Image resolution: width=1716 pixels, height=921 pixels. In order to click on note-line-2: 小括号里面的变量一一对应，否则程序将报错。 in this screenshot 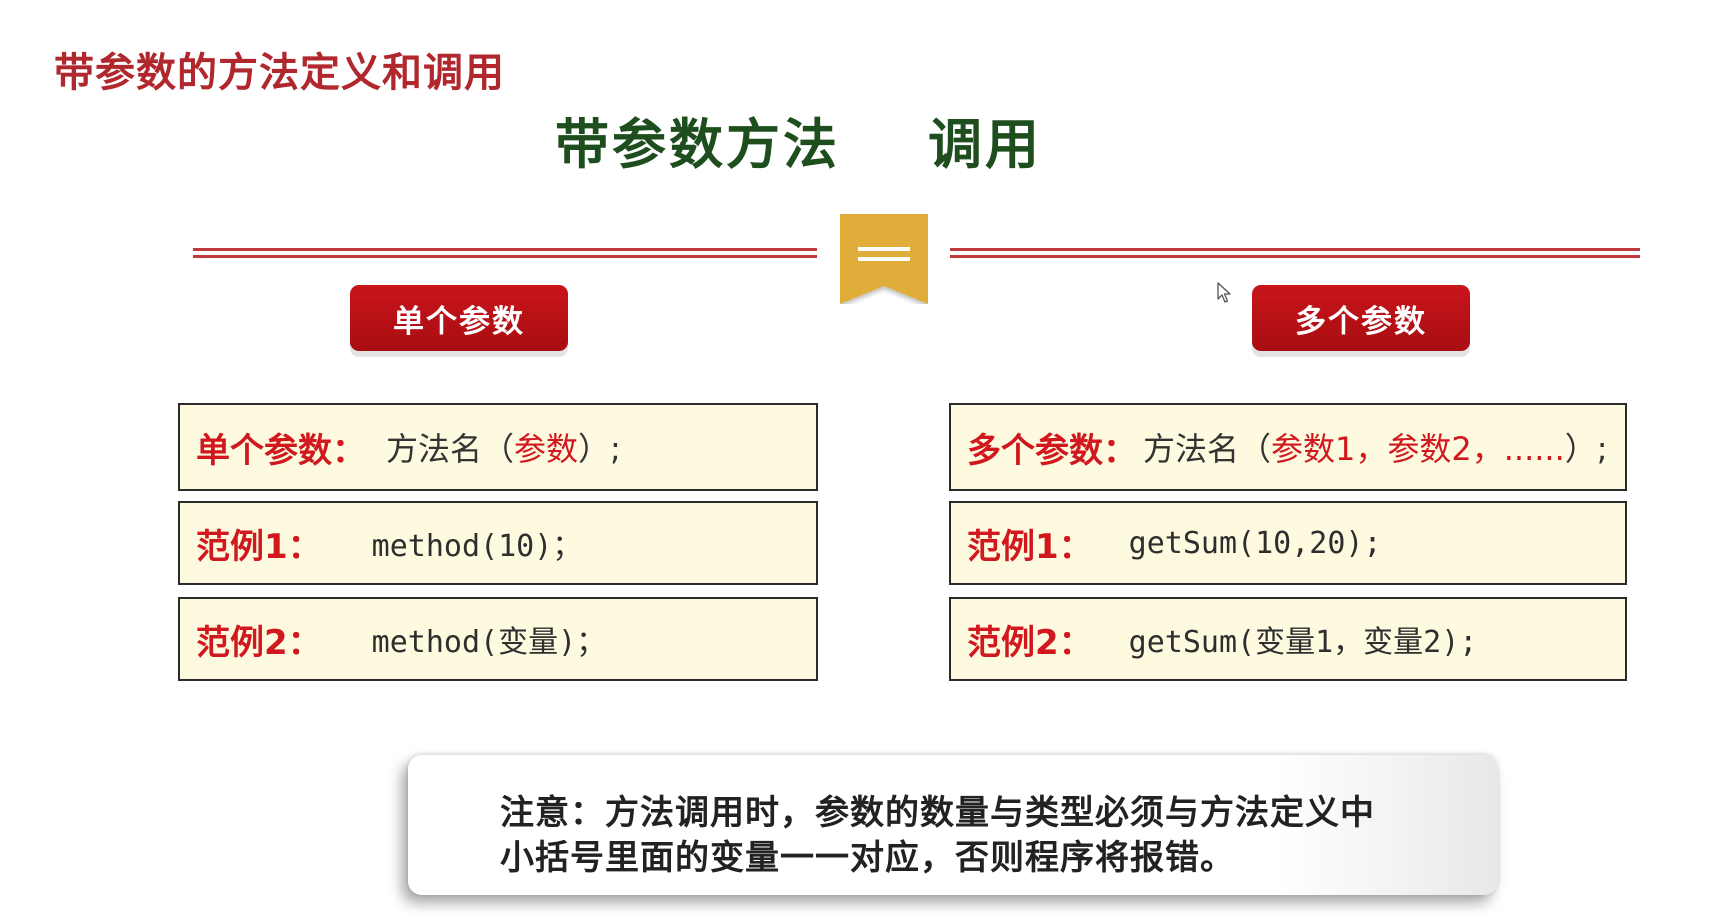, I will do `click(867, 858)`.